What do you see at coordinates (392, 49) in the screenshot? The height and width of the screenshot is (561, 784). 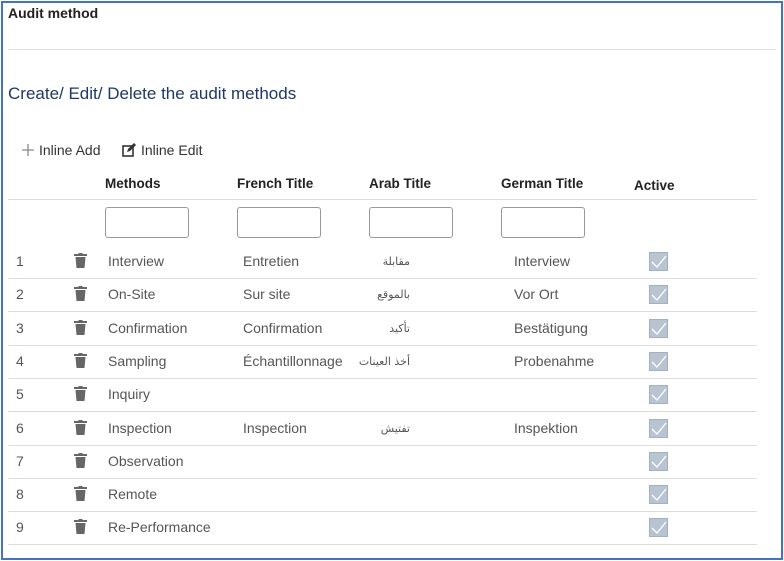 I see `divider` at bounding box center [392, 49].